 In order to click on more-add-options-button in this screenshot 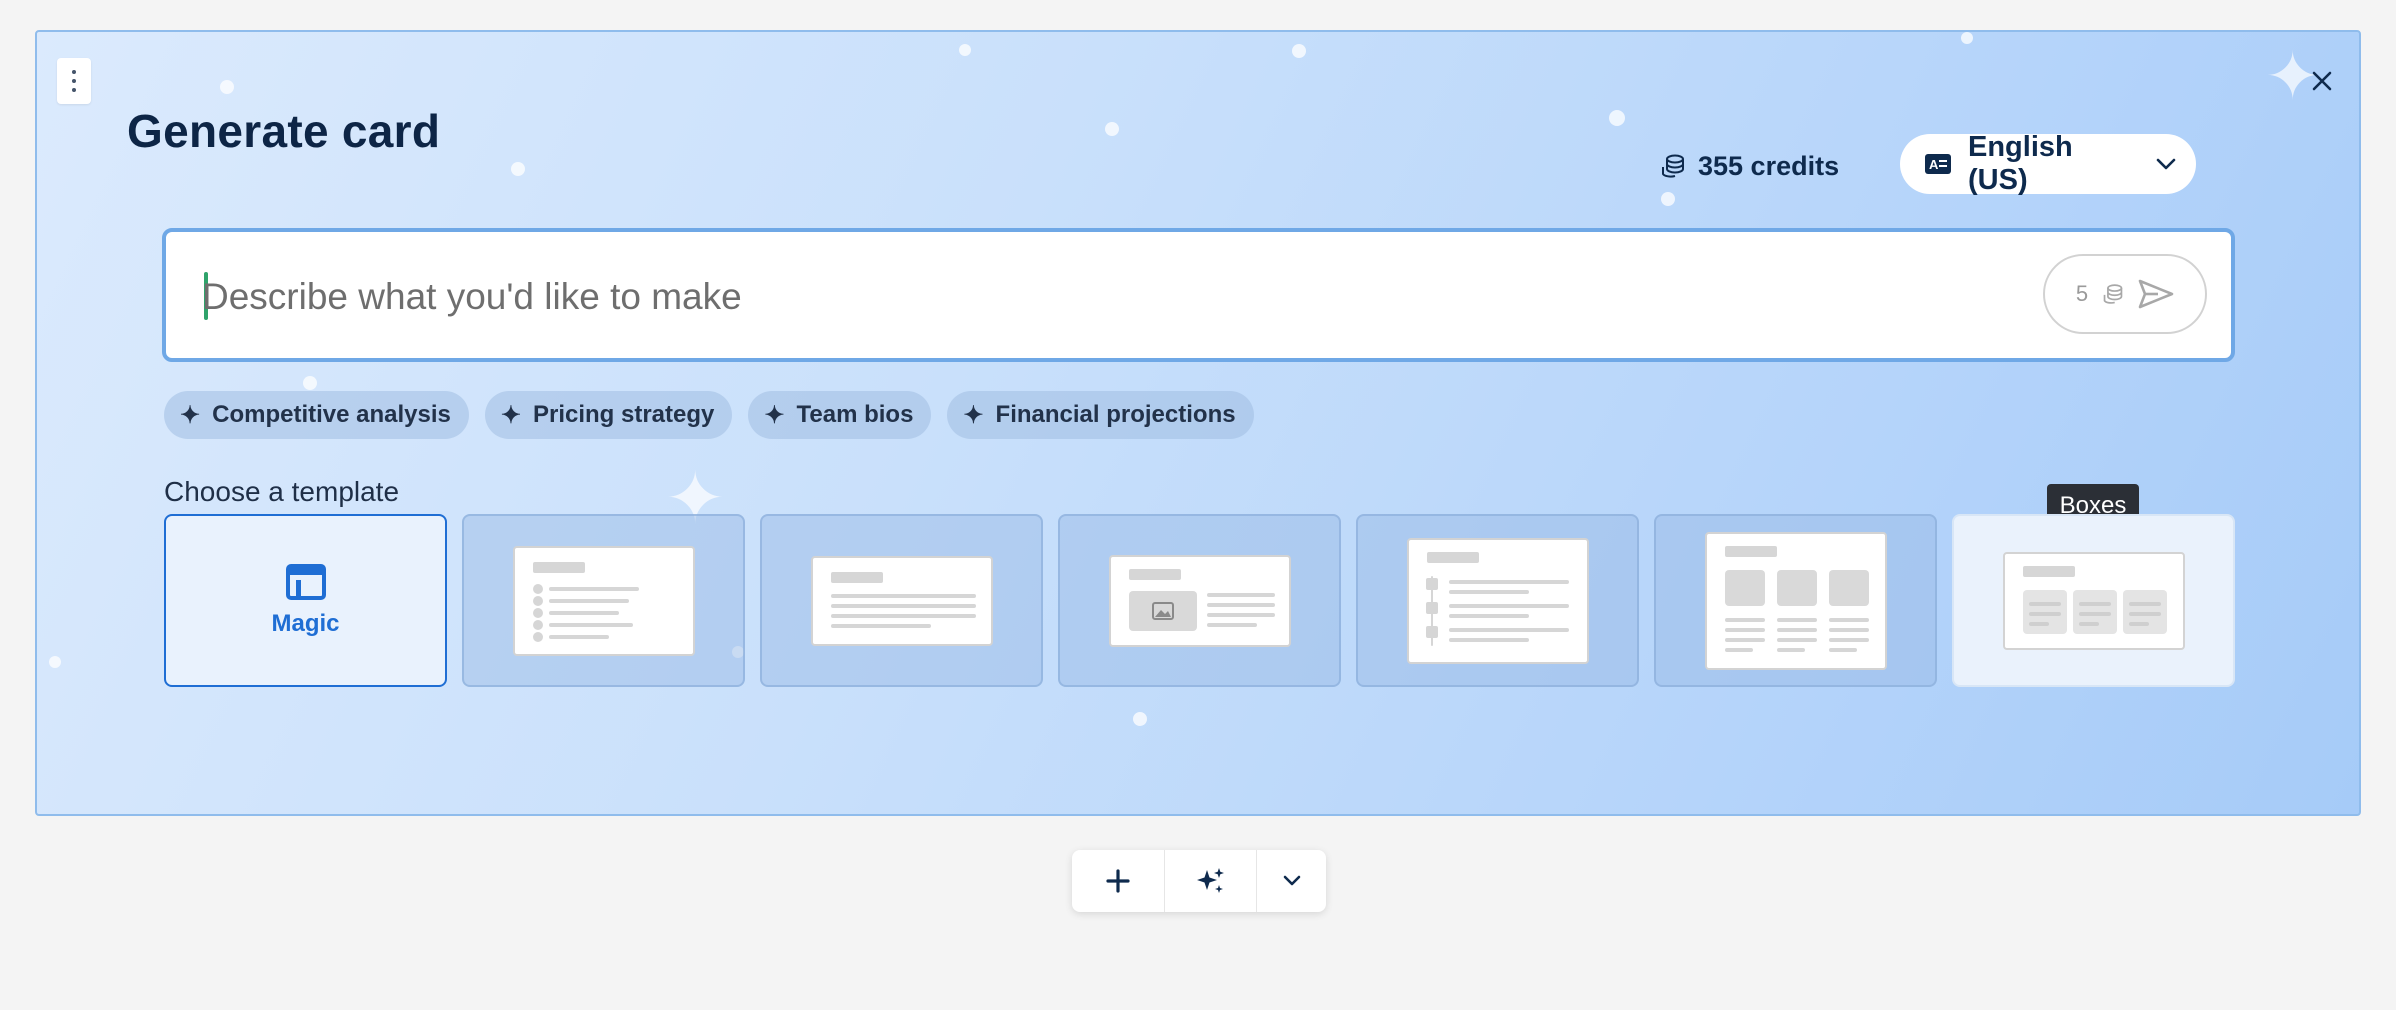, I will do `click(1291, 881)`.